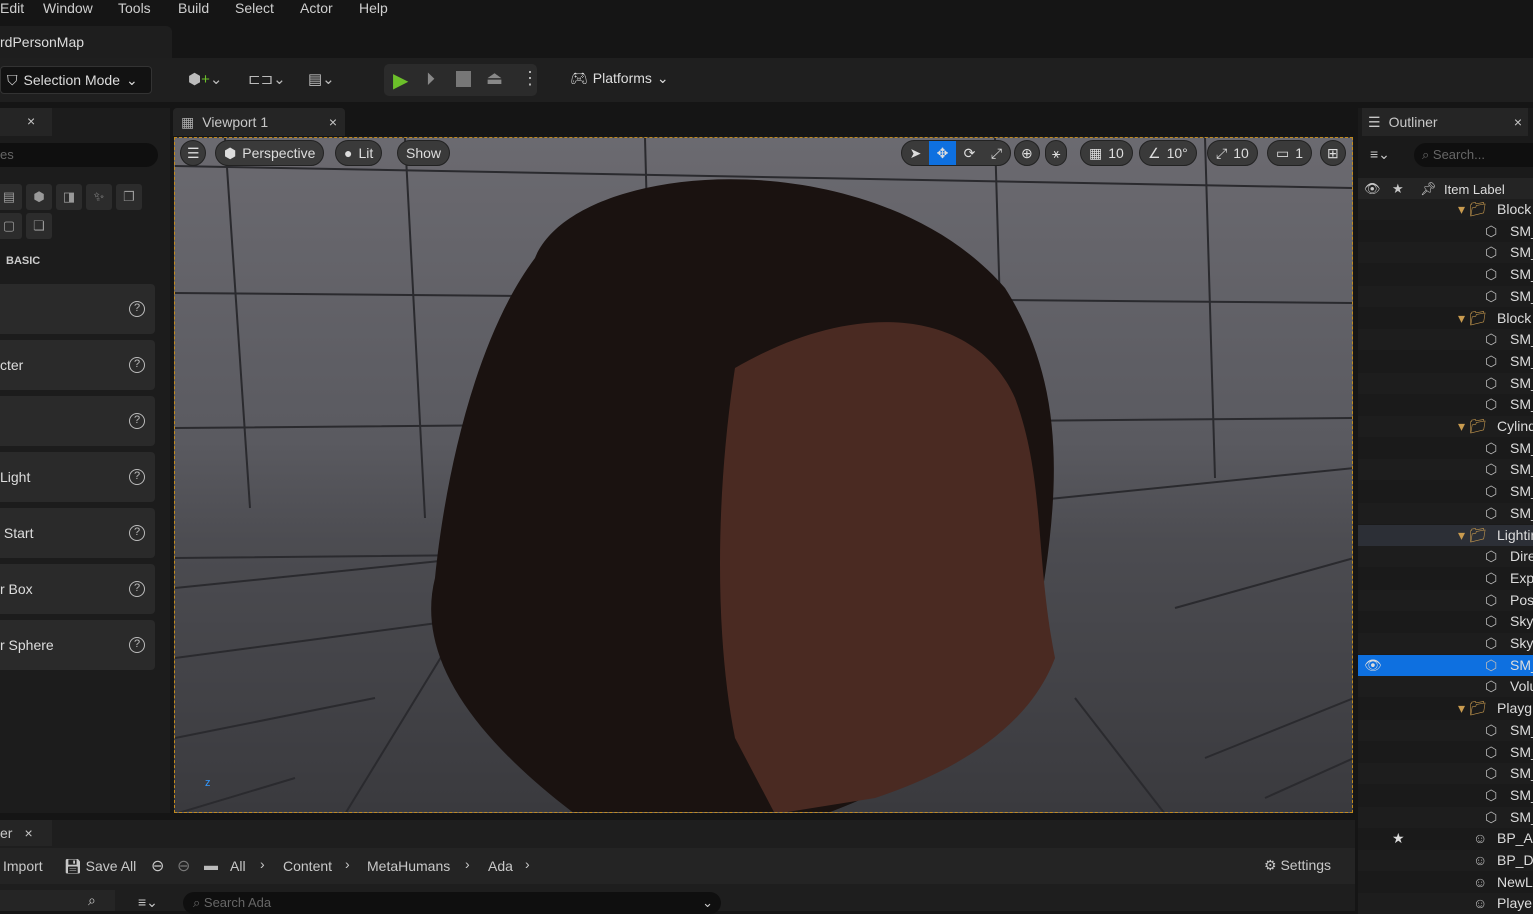  What do you see at coordinates (1445, 860) in the screenshot?
I see `outliner-row: ☺ BP_D` at bounding box center [1445, 860].